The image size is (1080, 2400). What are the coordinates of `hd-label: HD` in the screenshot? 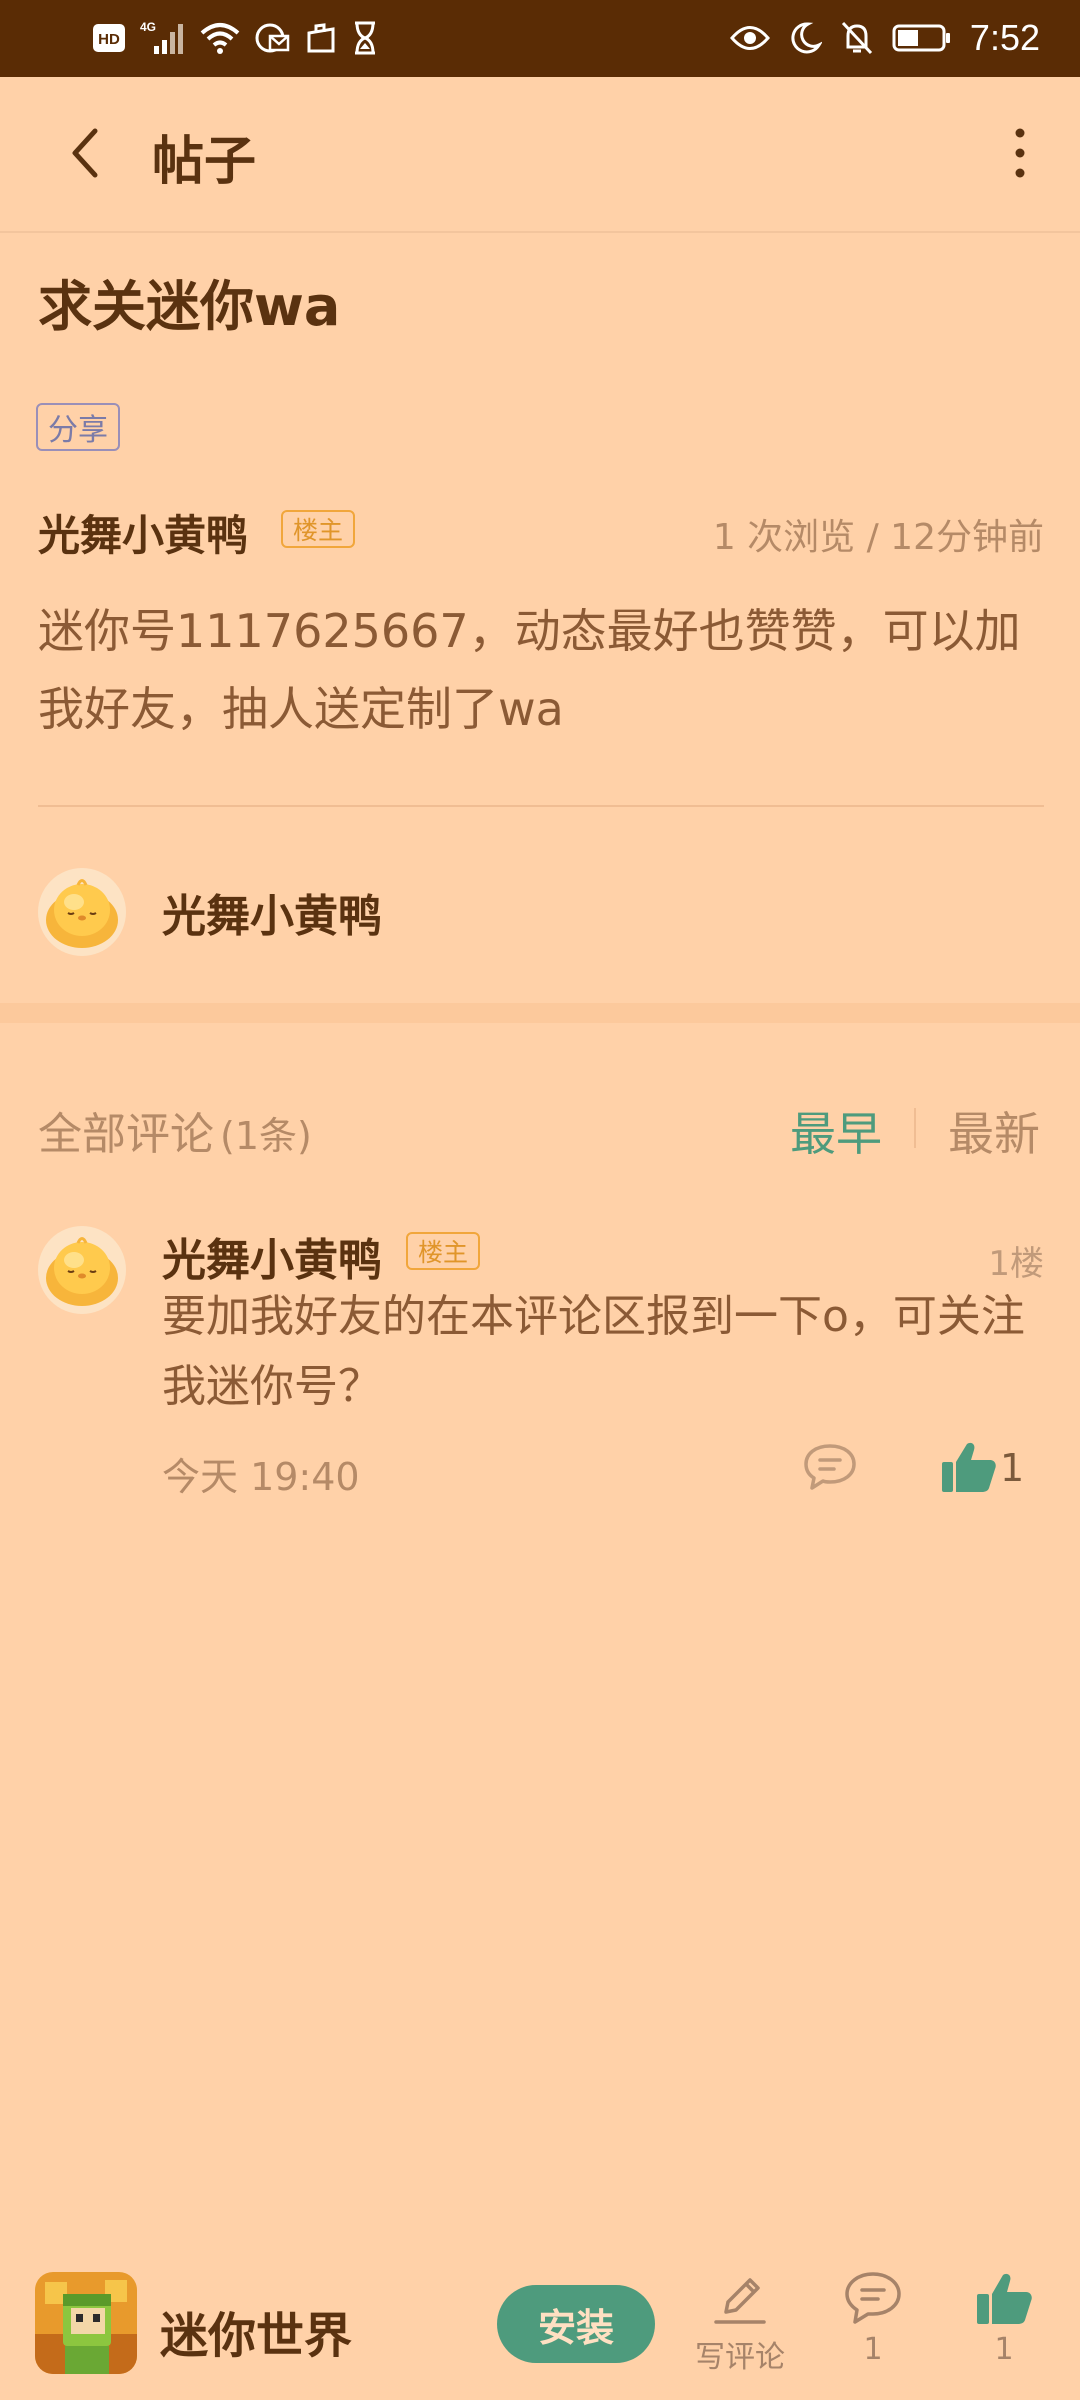 It's located at (109, 39).